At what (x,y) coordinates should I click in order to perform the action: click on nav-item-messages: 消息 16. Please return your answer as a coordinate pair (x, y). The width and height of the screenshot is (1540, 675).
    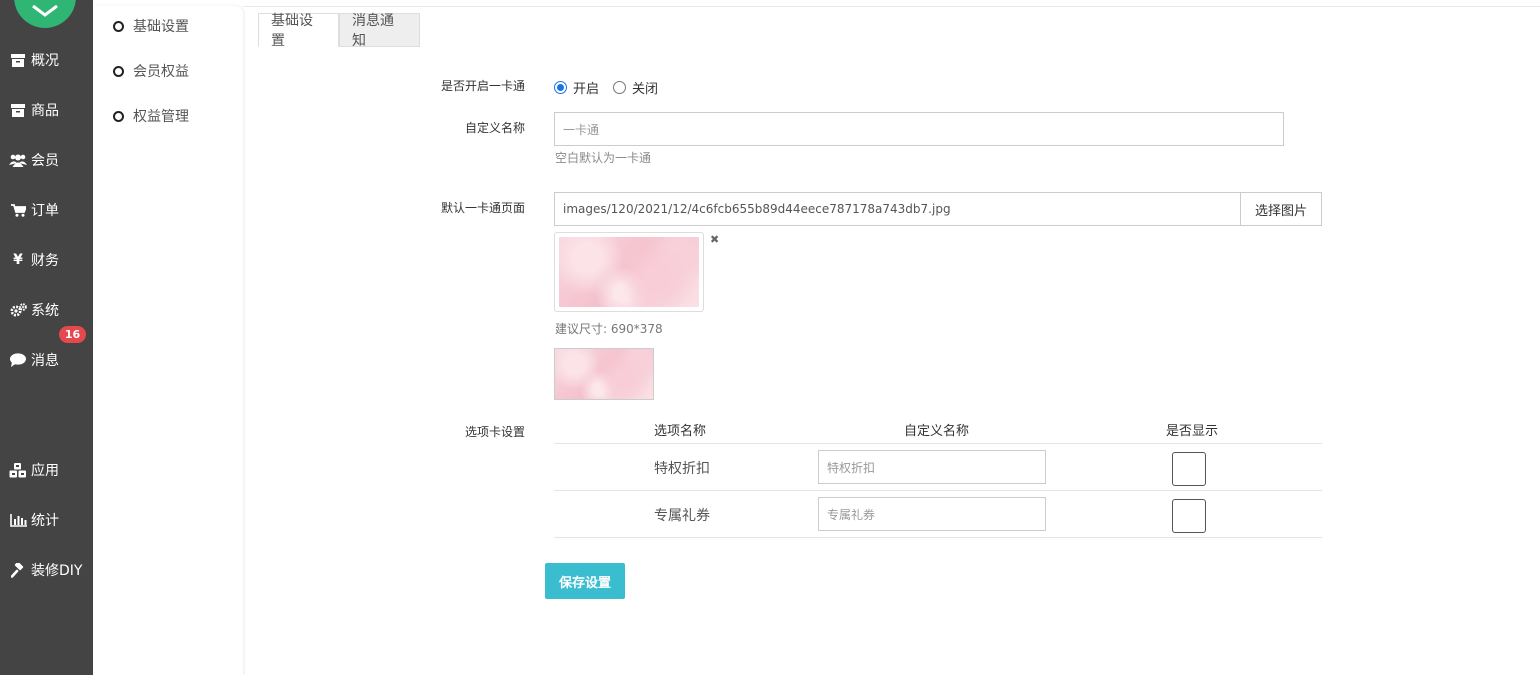
    Looking at the image, I should click on (46, 352).